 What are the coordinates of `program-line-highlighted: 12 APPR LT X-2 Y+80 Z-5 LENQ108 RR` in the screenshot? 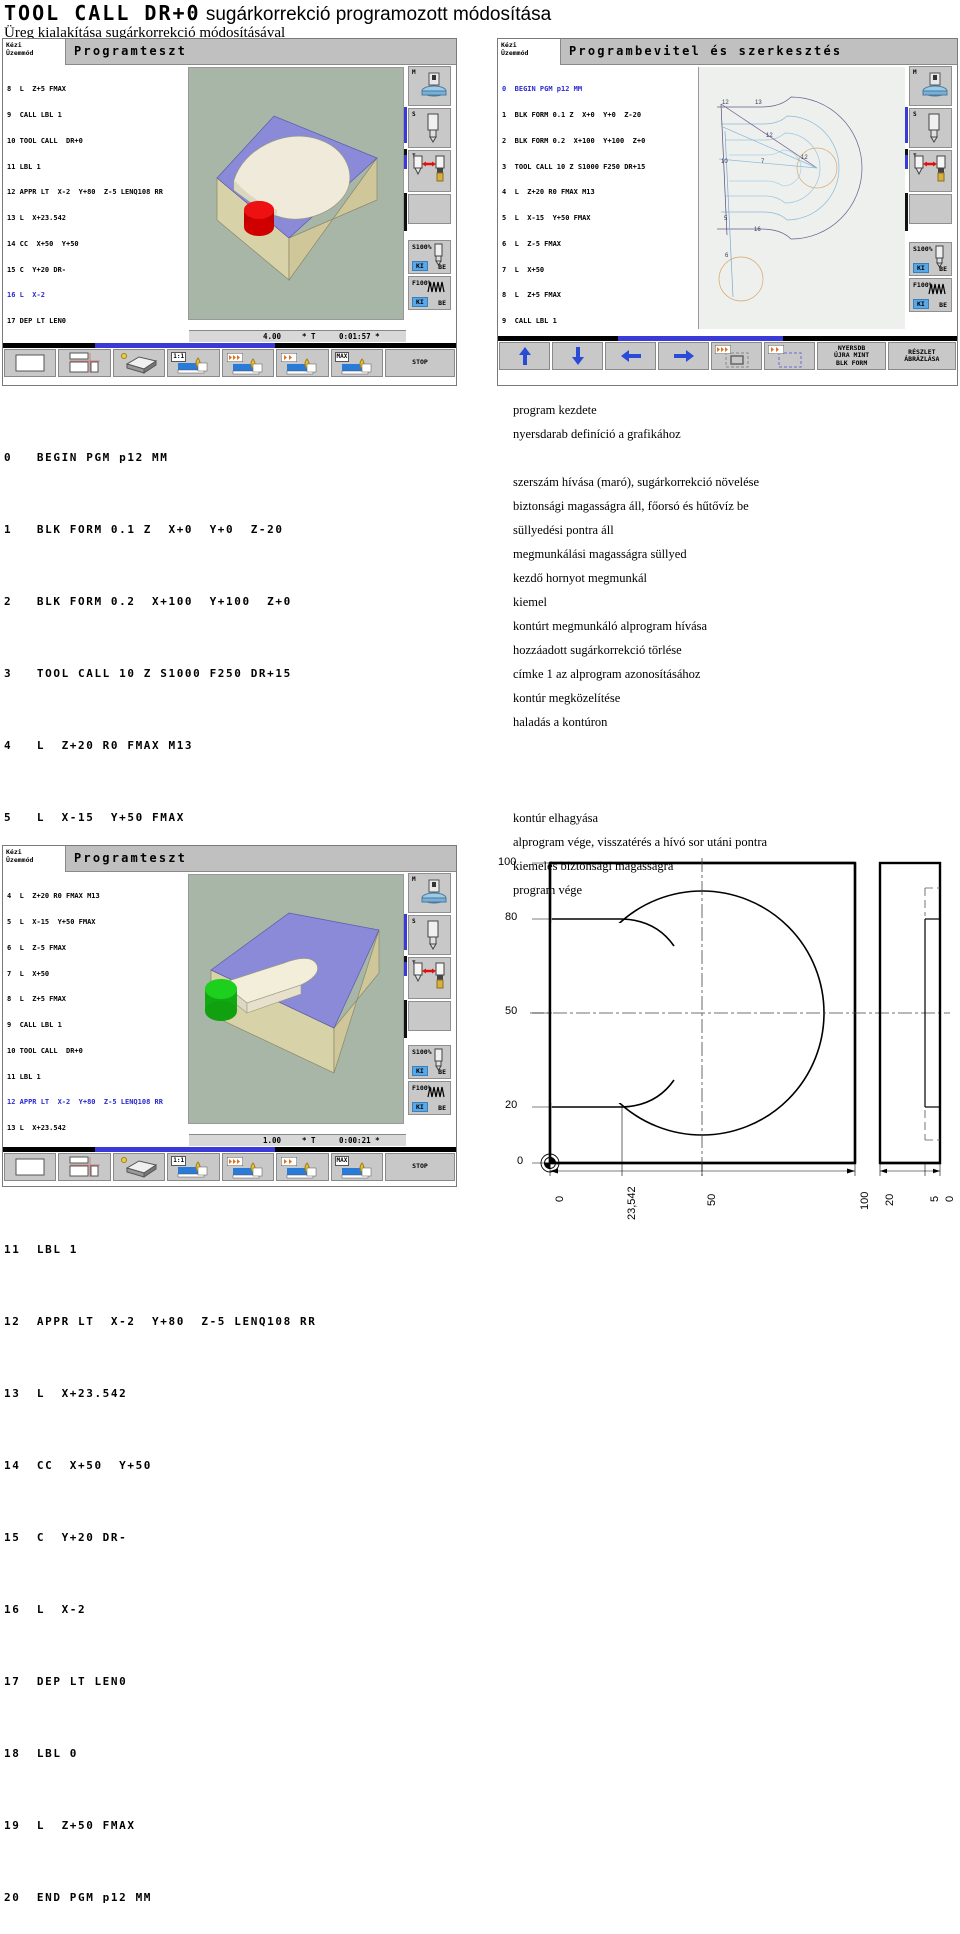 It's located at (97, 1102).